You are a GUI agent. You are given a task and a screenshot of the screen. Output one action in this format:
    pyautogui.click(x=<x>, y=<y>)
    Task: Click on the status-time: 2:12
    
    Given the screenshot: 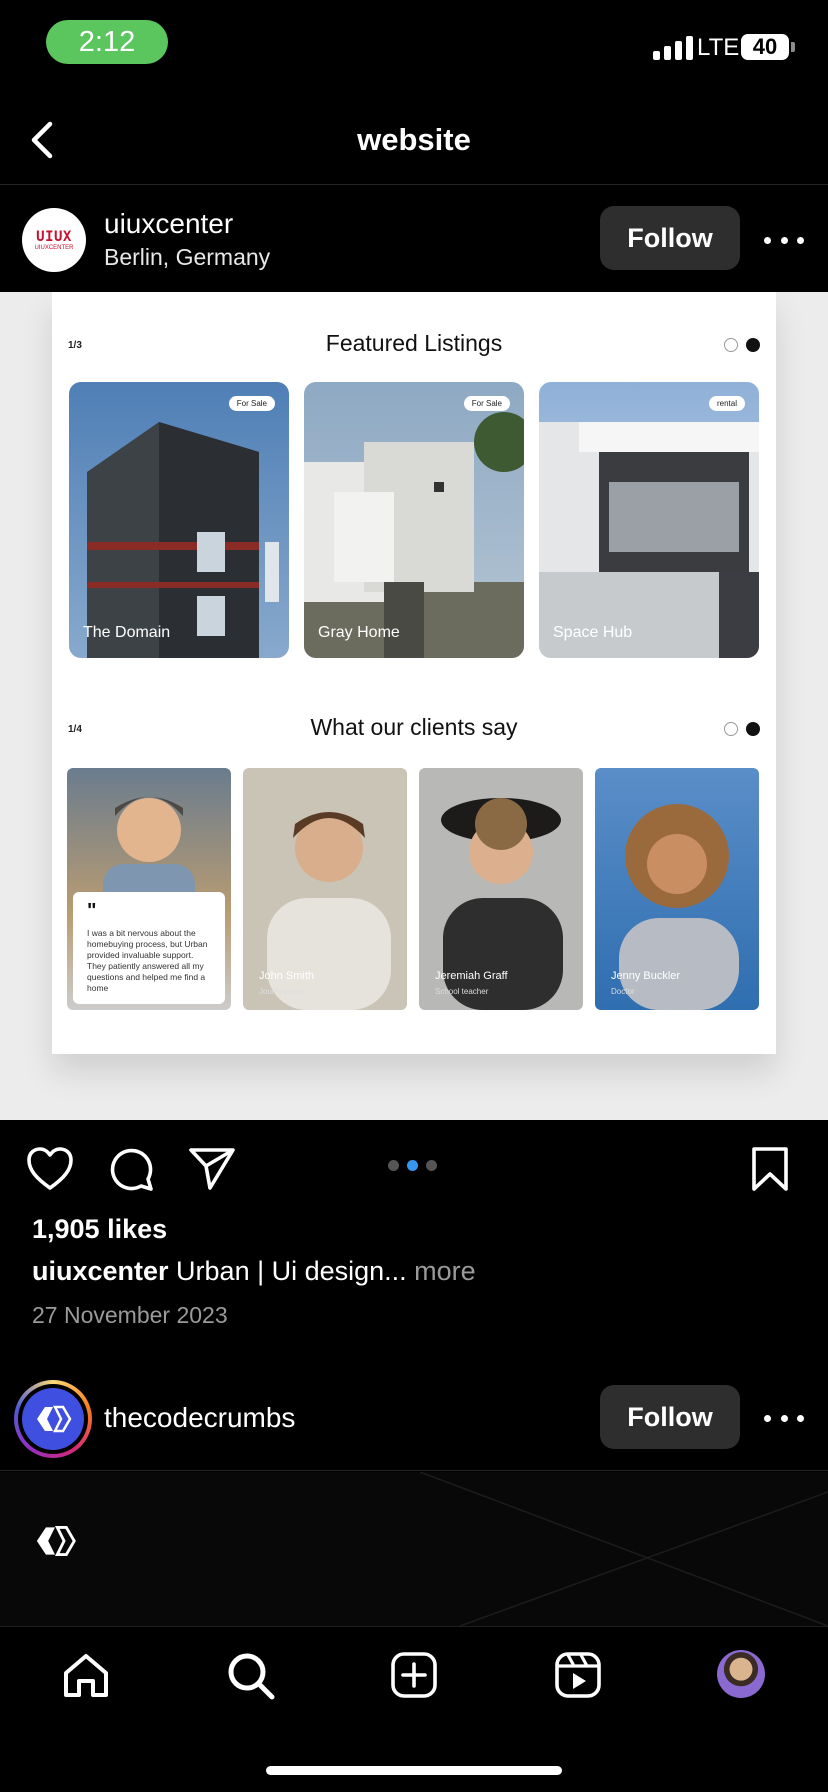 What is the action you would take?
    pyautogui.click(x=107, y=42)
    